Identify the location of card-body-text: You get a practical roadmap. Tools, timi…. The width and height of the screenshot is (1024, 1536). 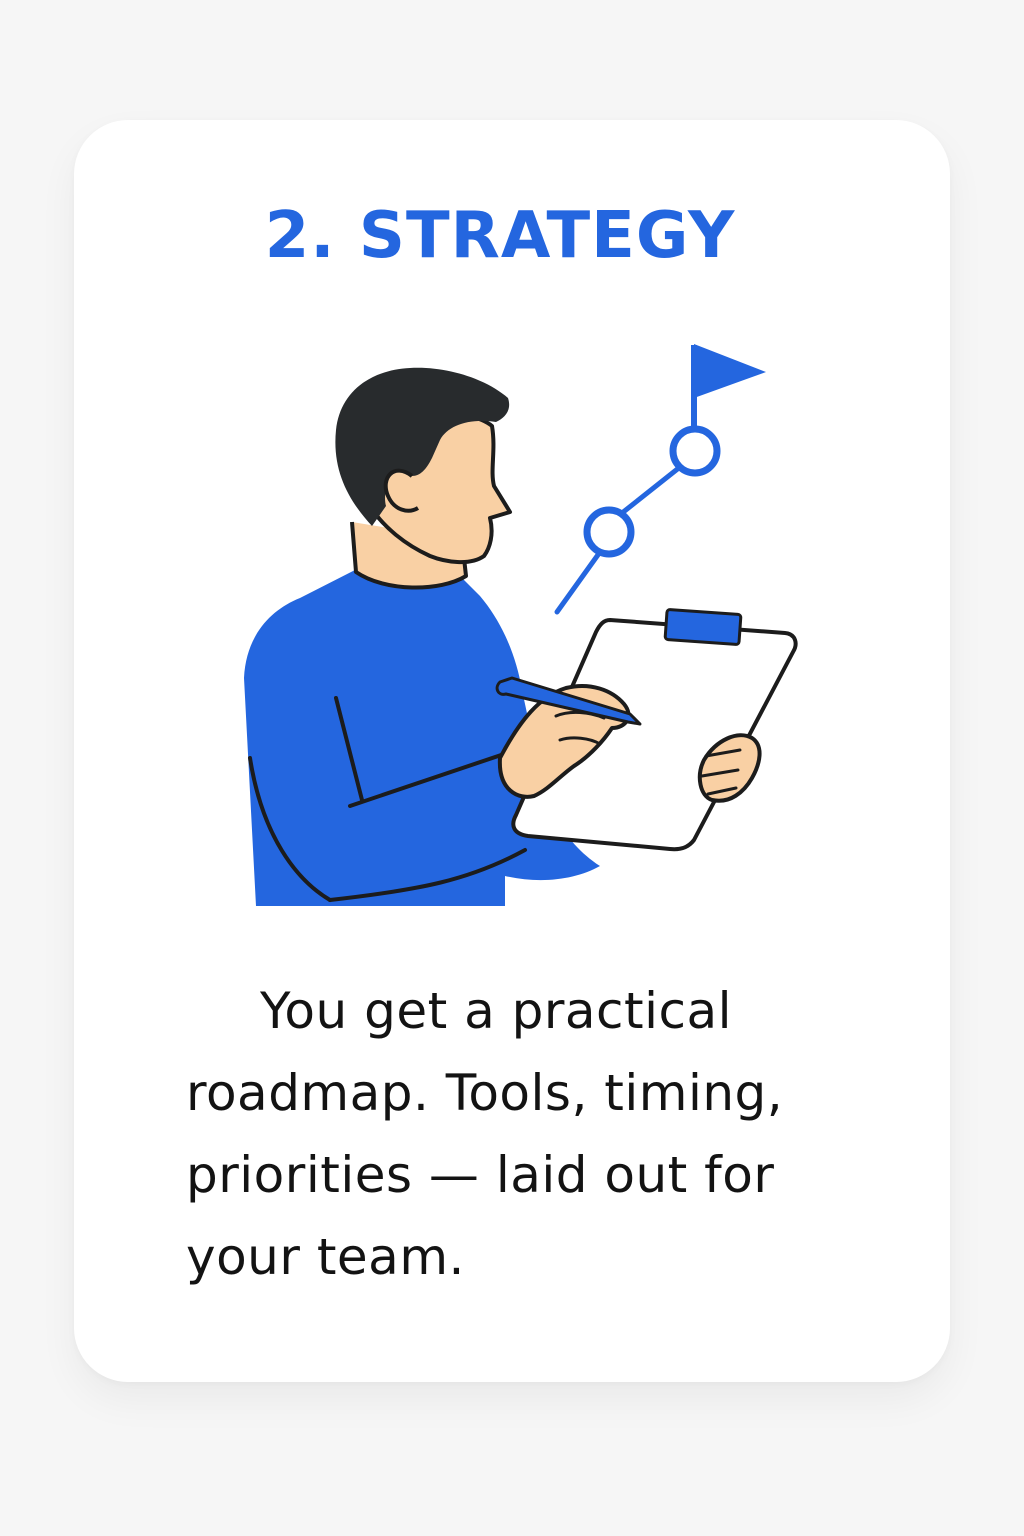
(485, 1134).